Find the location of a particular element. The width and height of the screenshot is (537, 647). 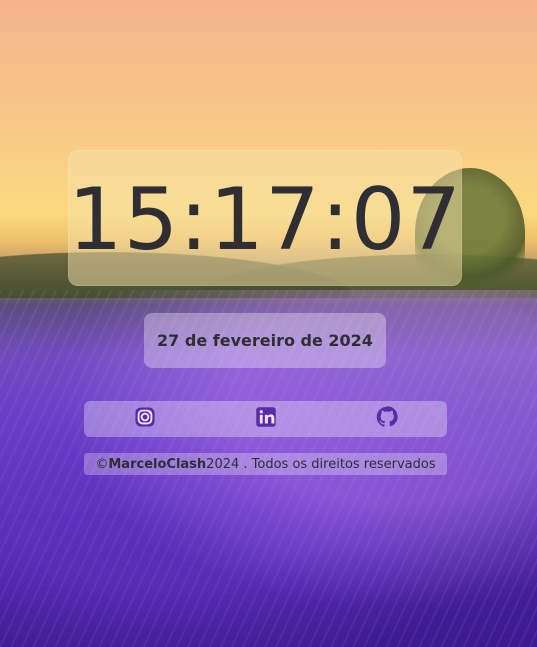

clock-time: 15:17:07 is located at coordinates (265, 220).